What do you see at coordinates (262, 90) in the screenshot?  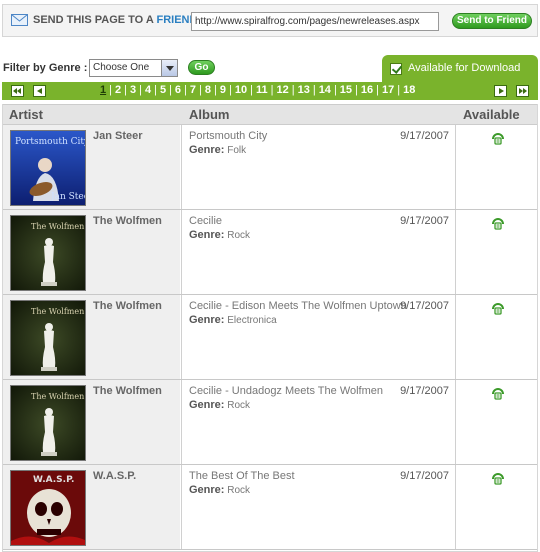 I see `page-link-11: 11` at bounding box center [262, 90].